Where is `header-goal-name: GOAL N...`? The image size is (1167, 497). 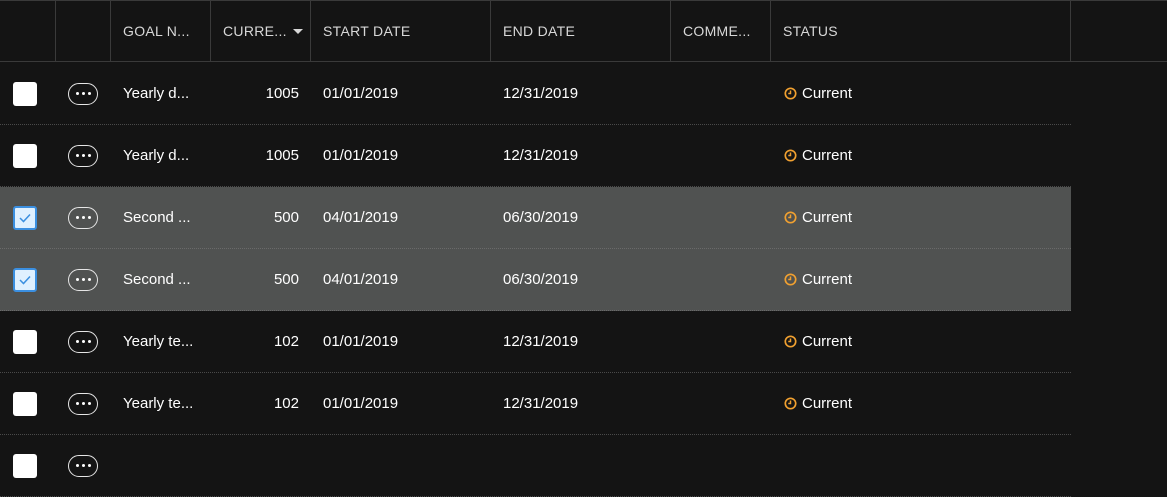
header-goal-name: GOAL N... is located at coordinates (160, 31).